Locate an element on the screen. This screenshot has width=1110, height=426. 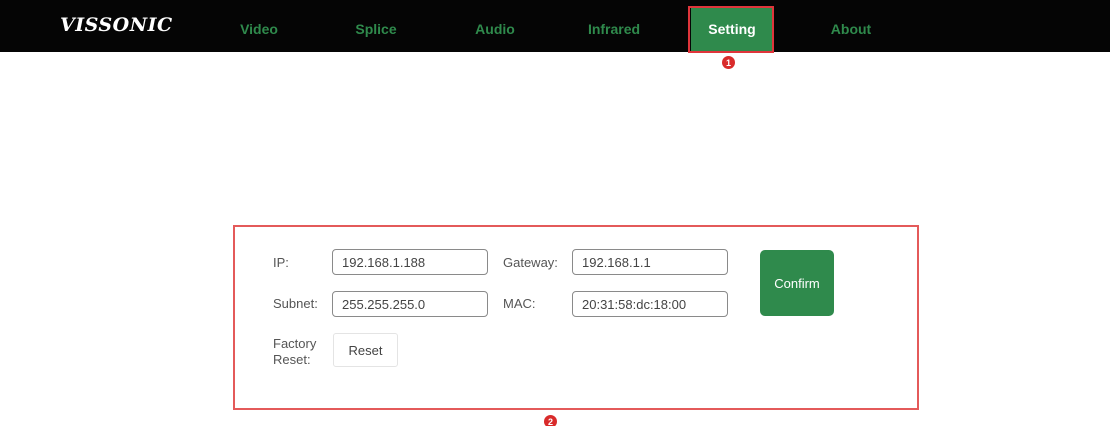
nav-tab-about: About is located at coordinates (851, 29).